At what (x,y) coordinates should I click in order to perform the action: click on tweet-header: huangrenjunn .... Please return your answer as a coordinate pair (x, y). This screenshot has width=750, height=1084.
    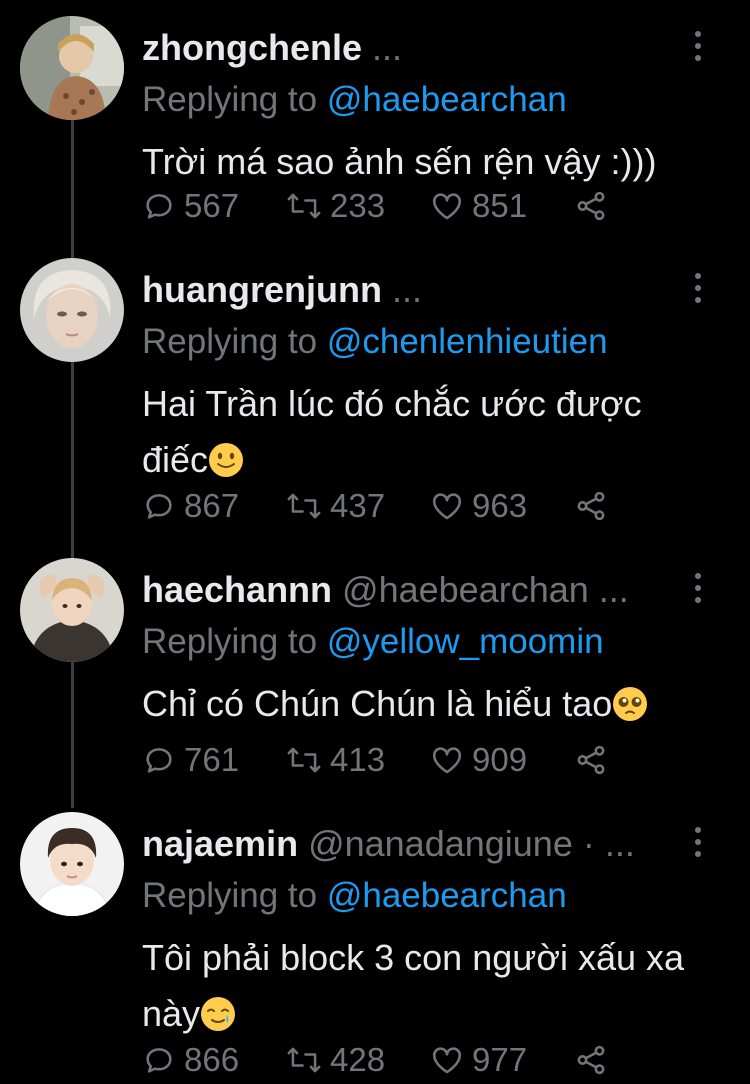
    Looking at the image, I should click on (411, 290).